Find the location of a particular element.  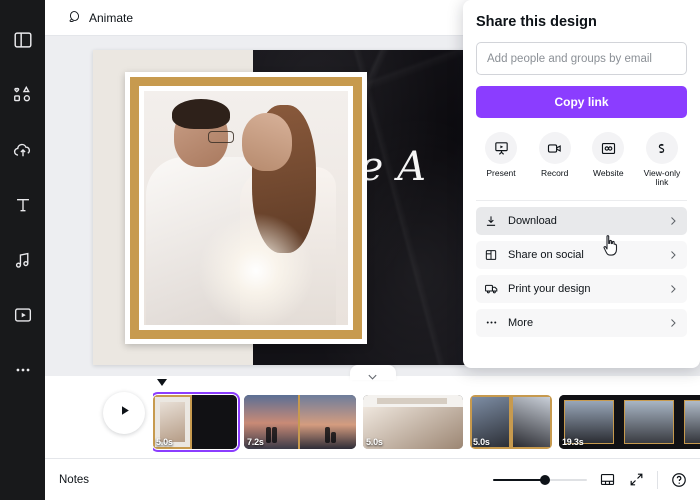

share-panel-title: Share this design is located at coordinates (536, 22).